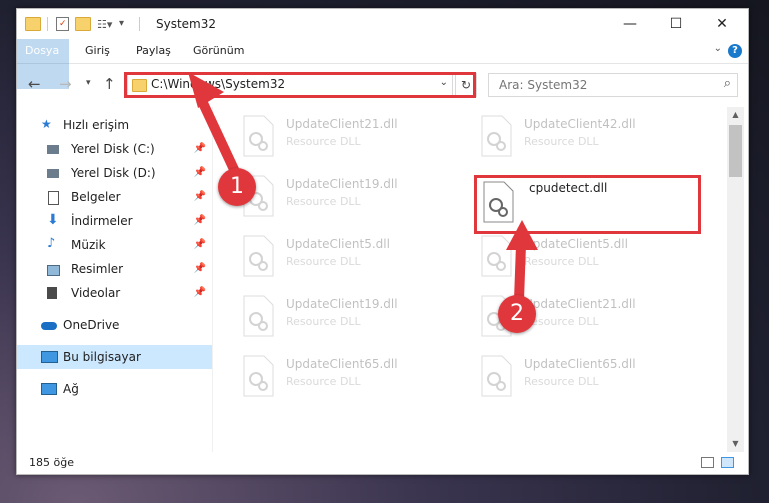  I want to click on tab-home: Giriş, so click(97, 51).